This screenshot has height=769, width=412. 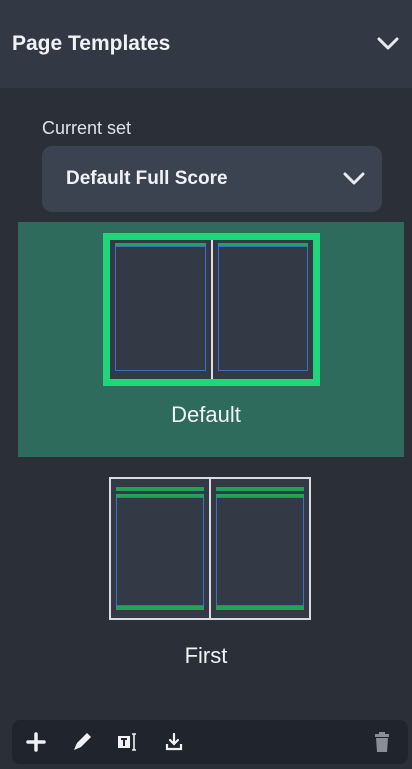 I want to click on current-set-label: Current set, so click(x=87, y=128).